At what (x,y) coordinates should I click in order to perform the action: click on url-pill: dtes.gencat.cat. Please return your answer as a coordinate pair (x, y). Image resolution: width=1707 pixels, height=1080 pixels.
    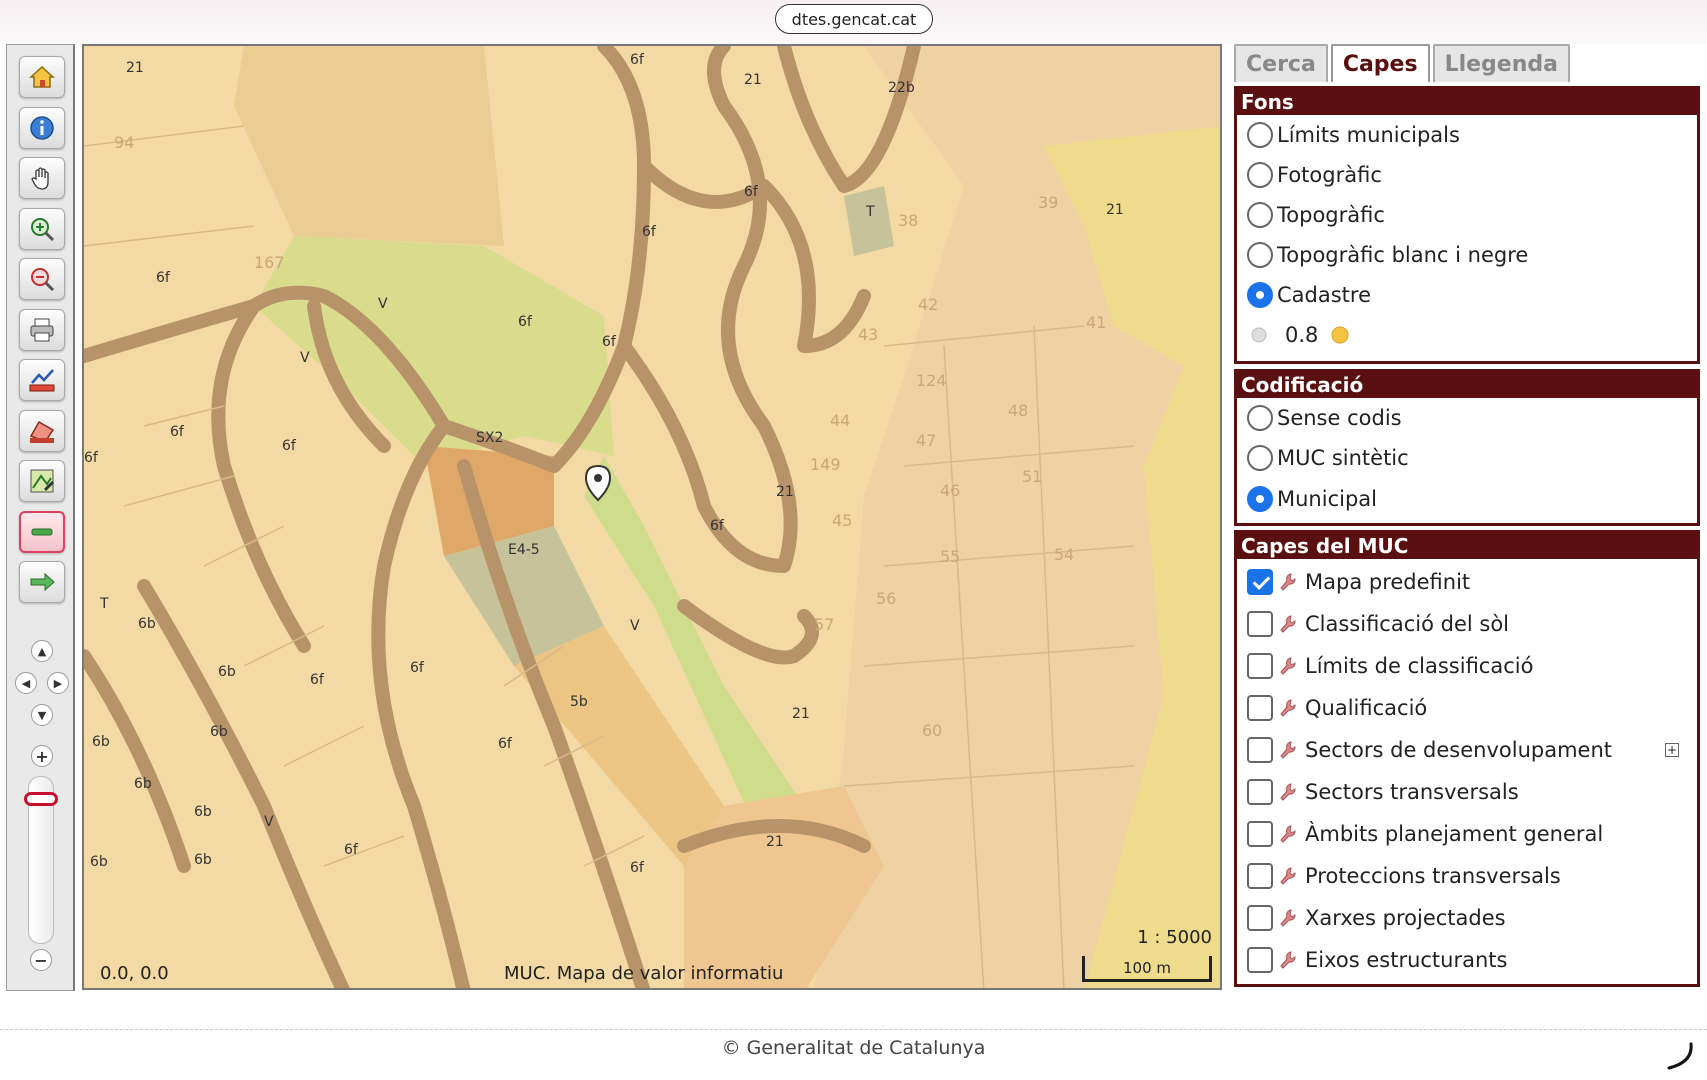
    Looking at the image, I should click on (854, 19).